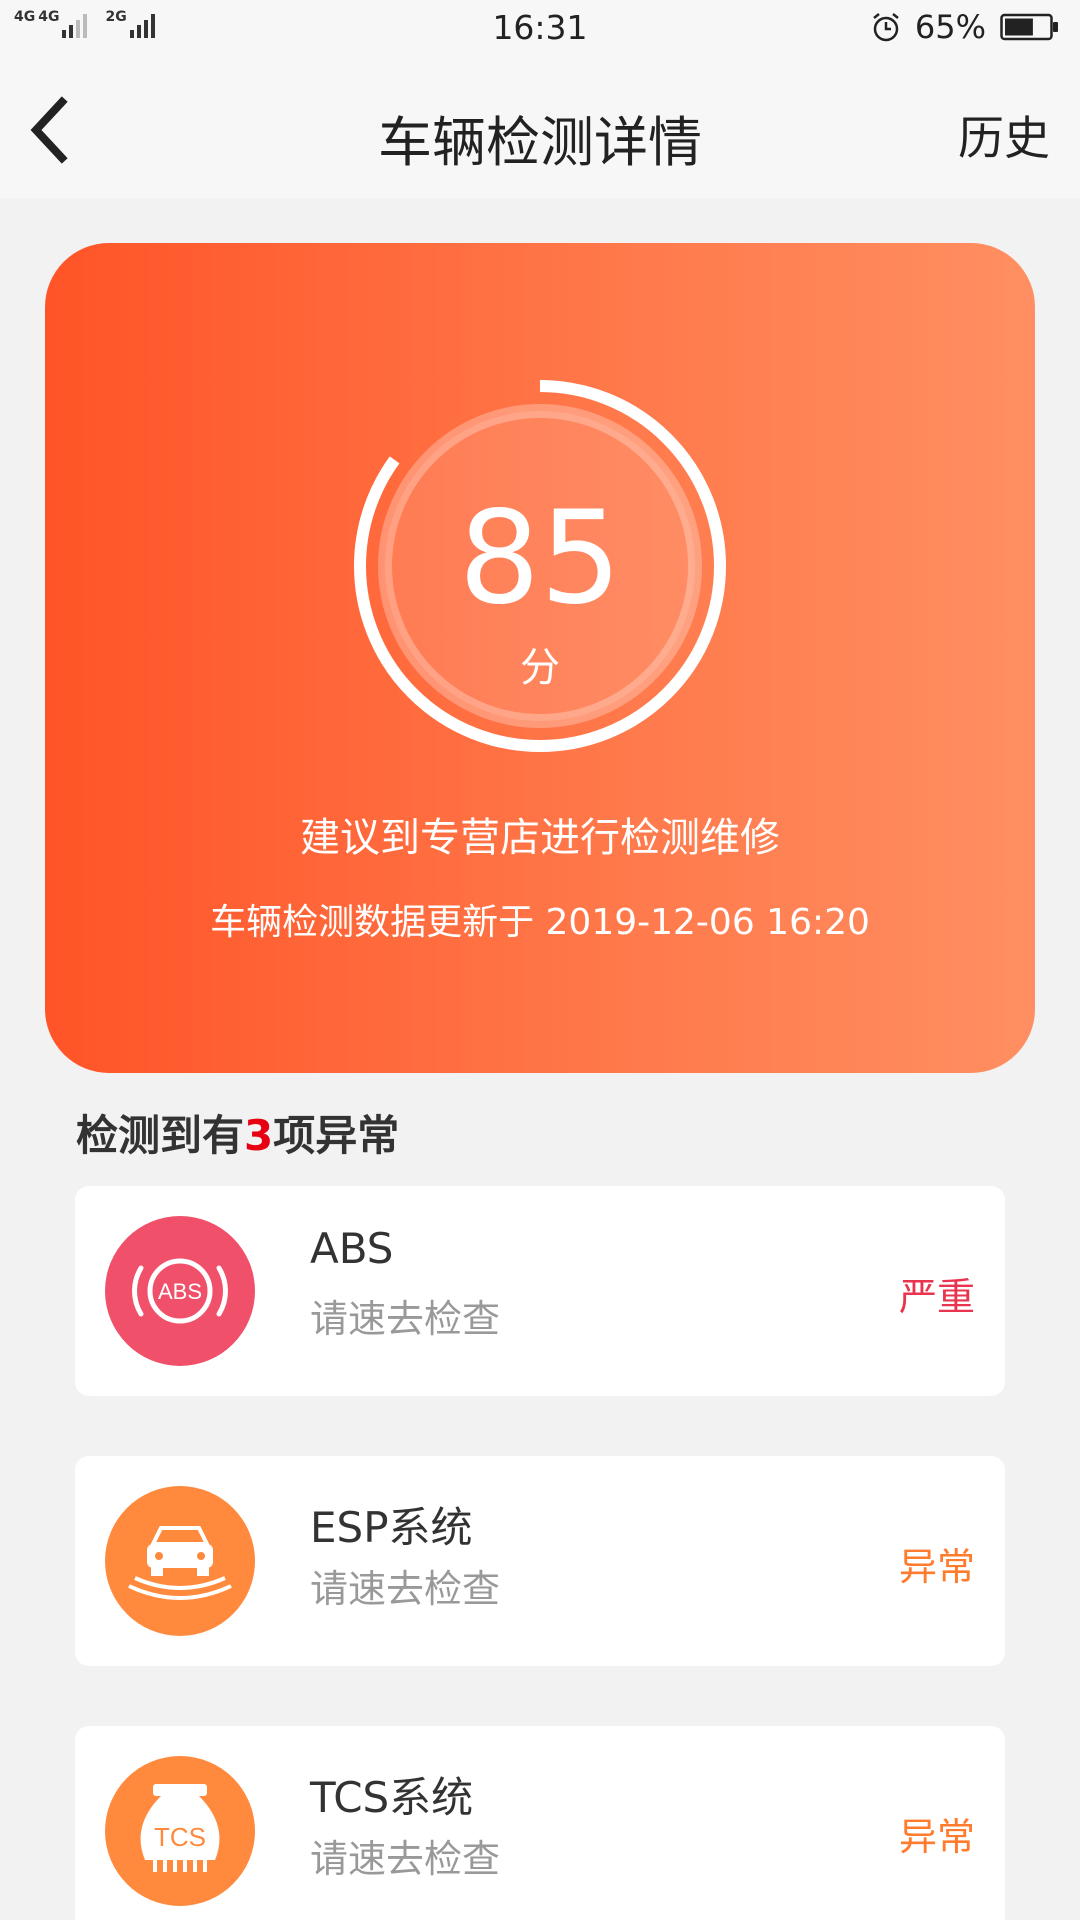 The image size is (1080, 1920). Describe the element at coordinates (336, 1135) in the screenshot. I see `heading-suffix: 项异常` at that location.